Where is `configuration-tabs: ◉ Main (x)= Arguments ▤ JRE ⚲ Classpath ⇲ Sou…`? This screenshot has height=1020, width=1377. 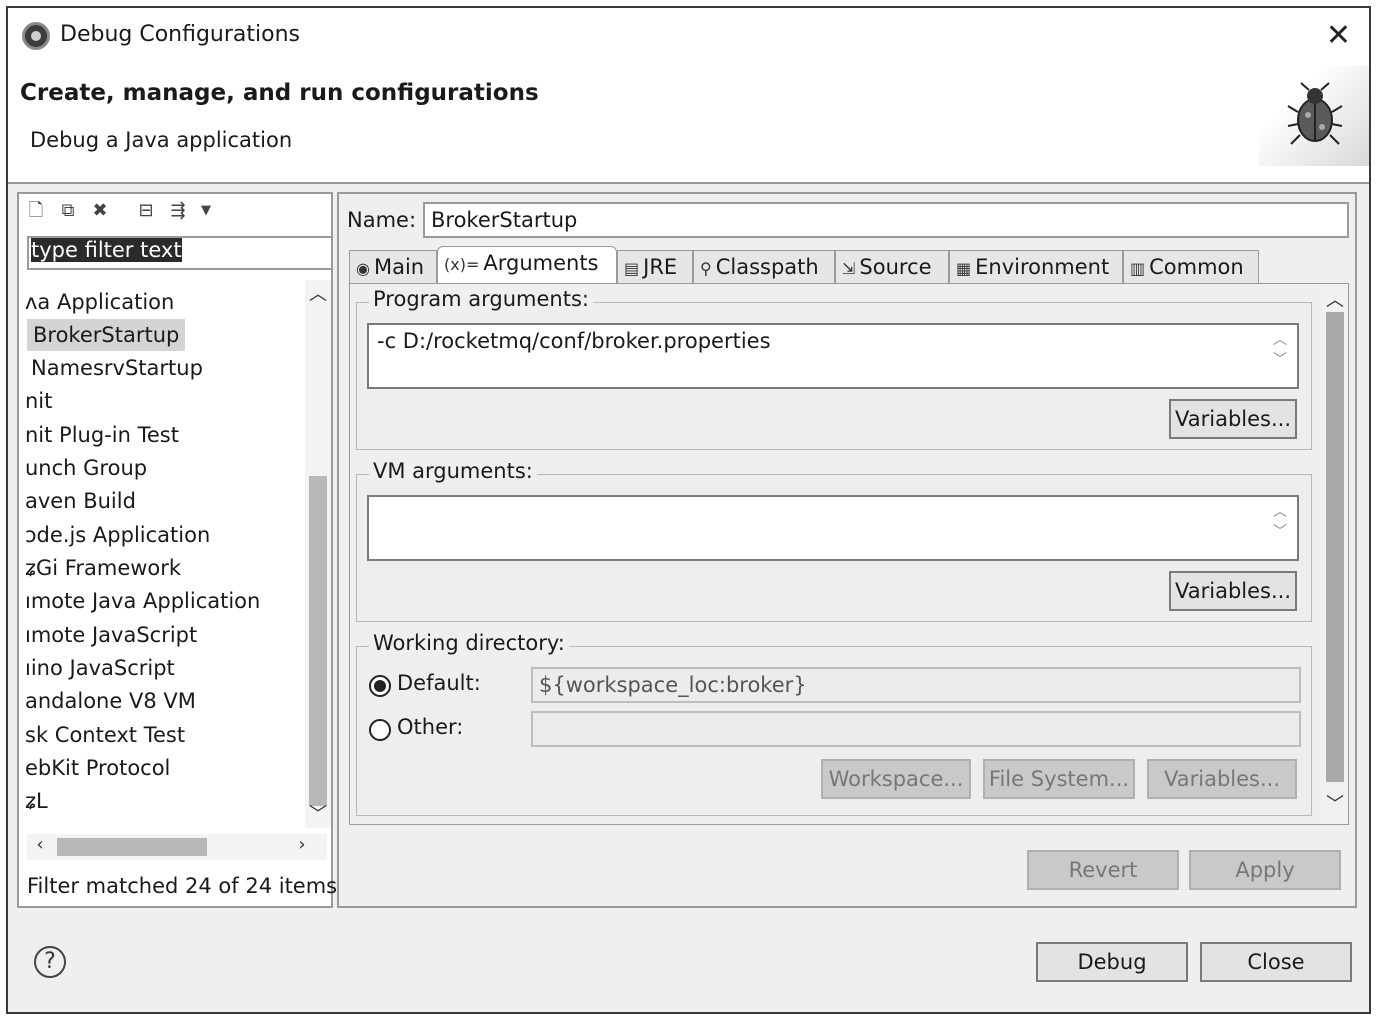 configuration-tabs: ◉ Main (x)= Arguments ▤ JRE ⚲ Classpath ⇲ Sou… is located at coordinates (849, 265).